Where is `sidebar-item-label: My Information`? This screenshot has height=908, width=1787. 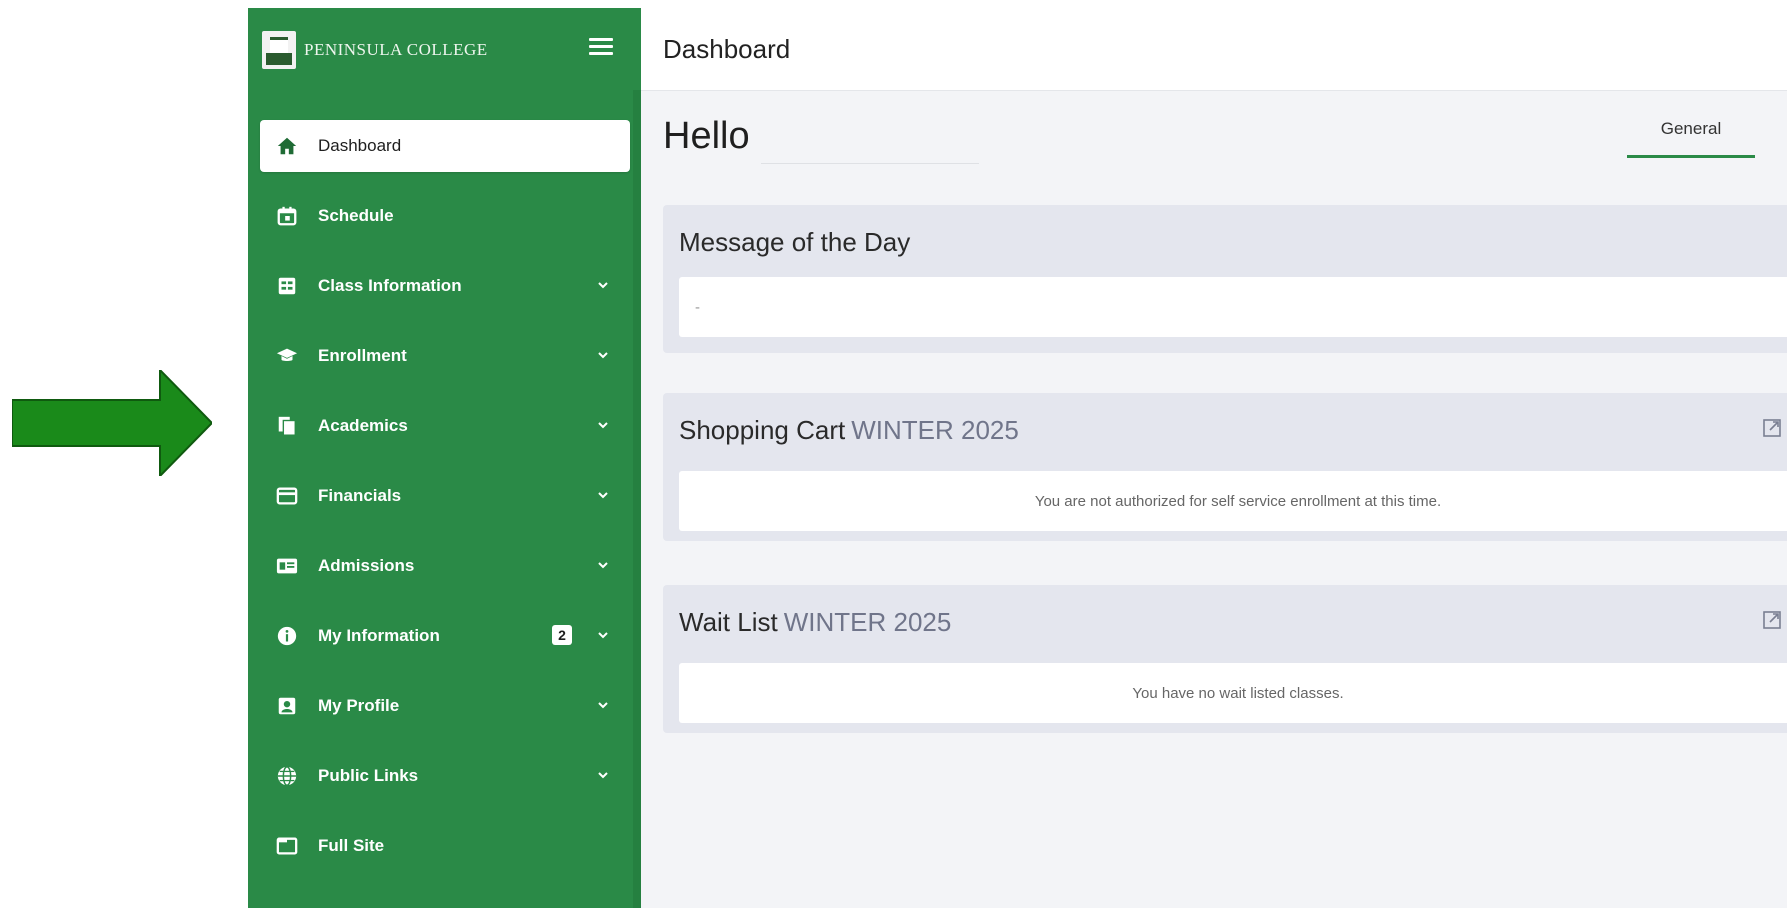
sidebar-item-label: My Information is located at coordinates (379, 635).